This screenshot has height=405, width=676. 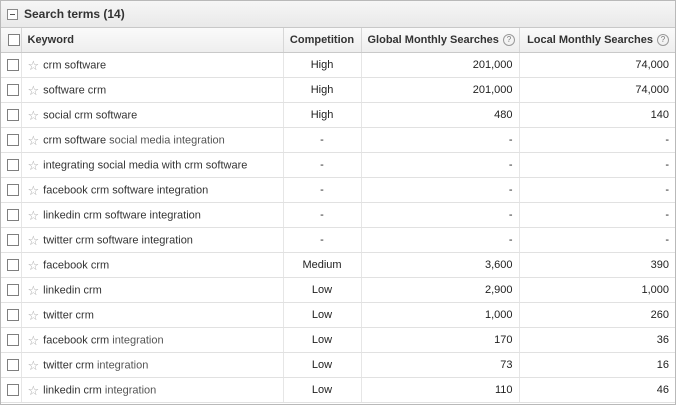 I want to click on global-searches-cell: 3,600, so click(x=440, y=265).